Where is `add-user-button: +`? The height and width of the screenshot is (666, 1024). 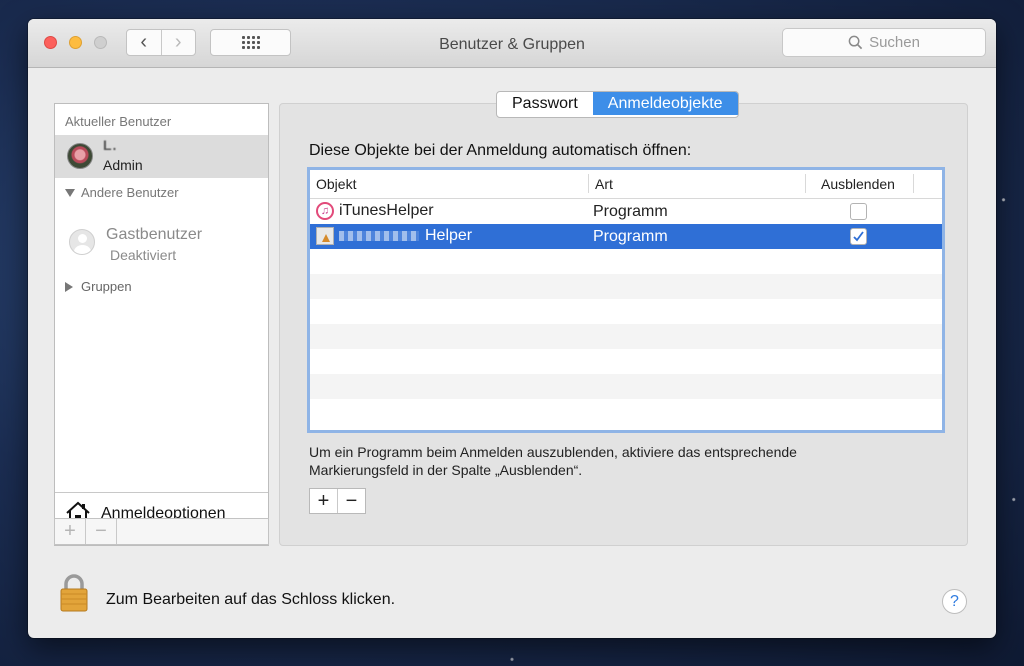 add-user-button: + is located at coordinates (70, 531).